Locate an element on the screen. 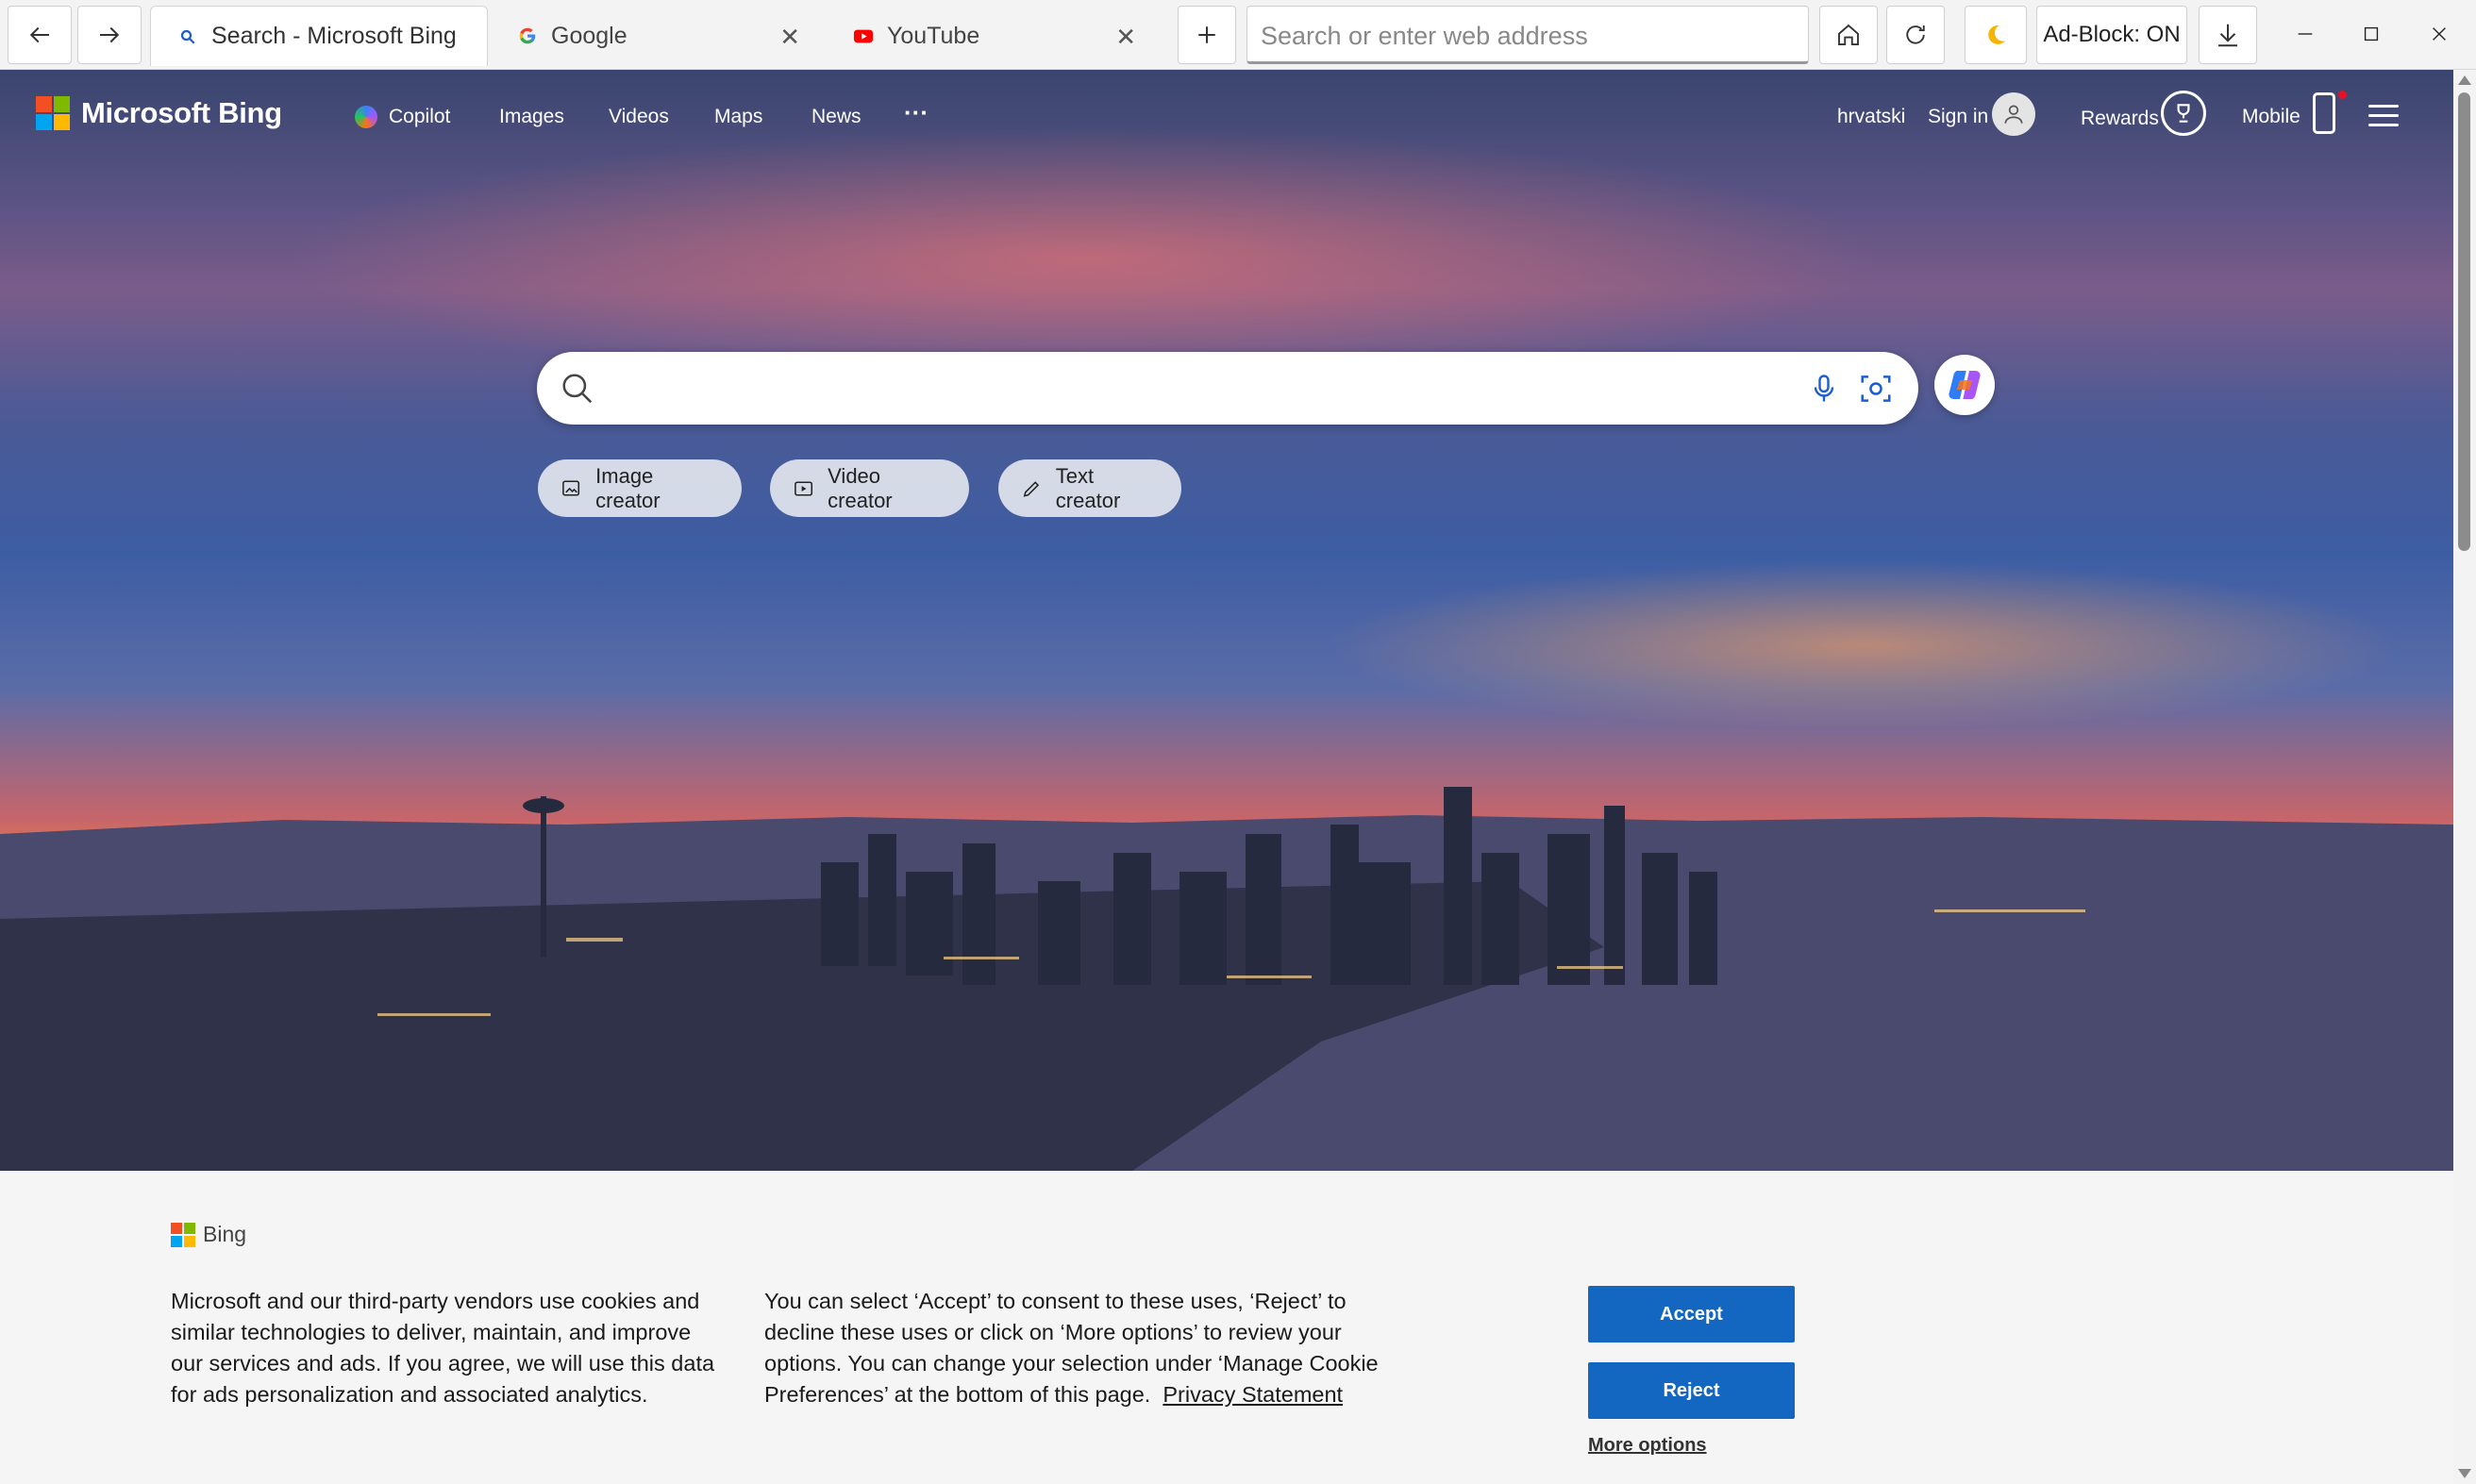 Image resolution: width=2476 pixels, height=1484 pixels. visual-search-icon is located at coordinates (1876, 389).